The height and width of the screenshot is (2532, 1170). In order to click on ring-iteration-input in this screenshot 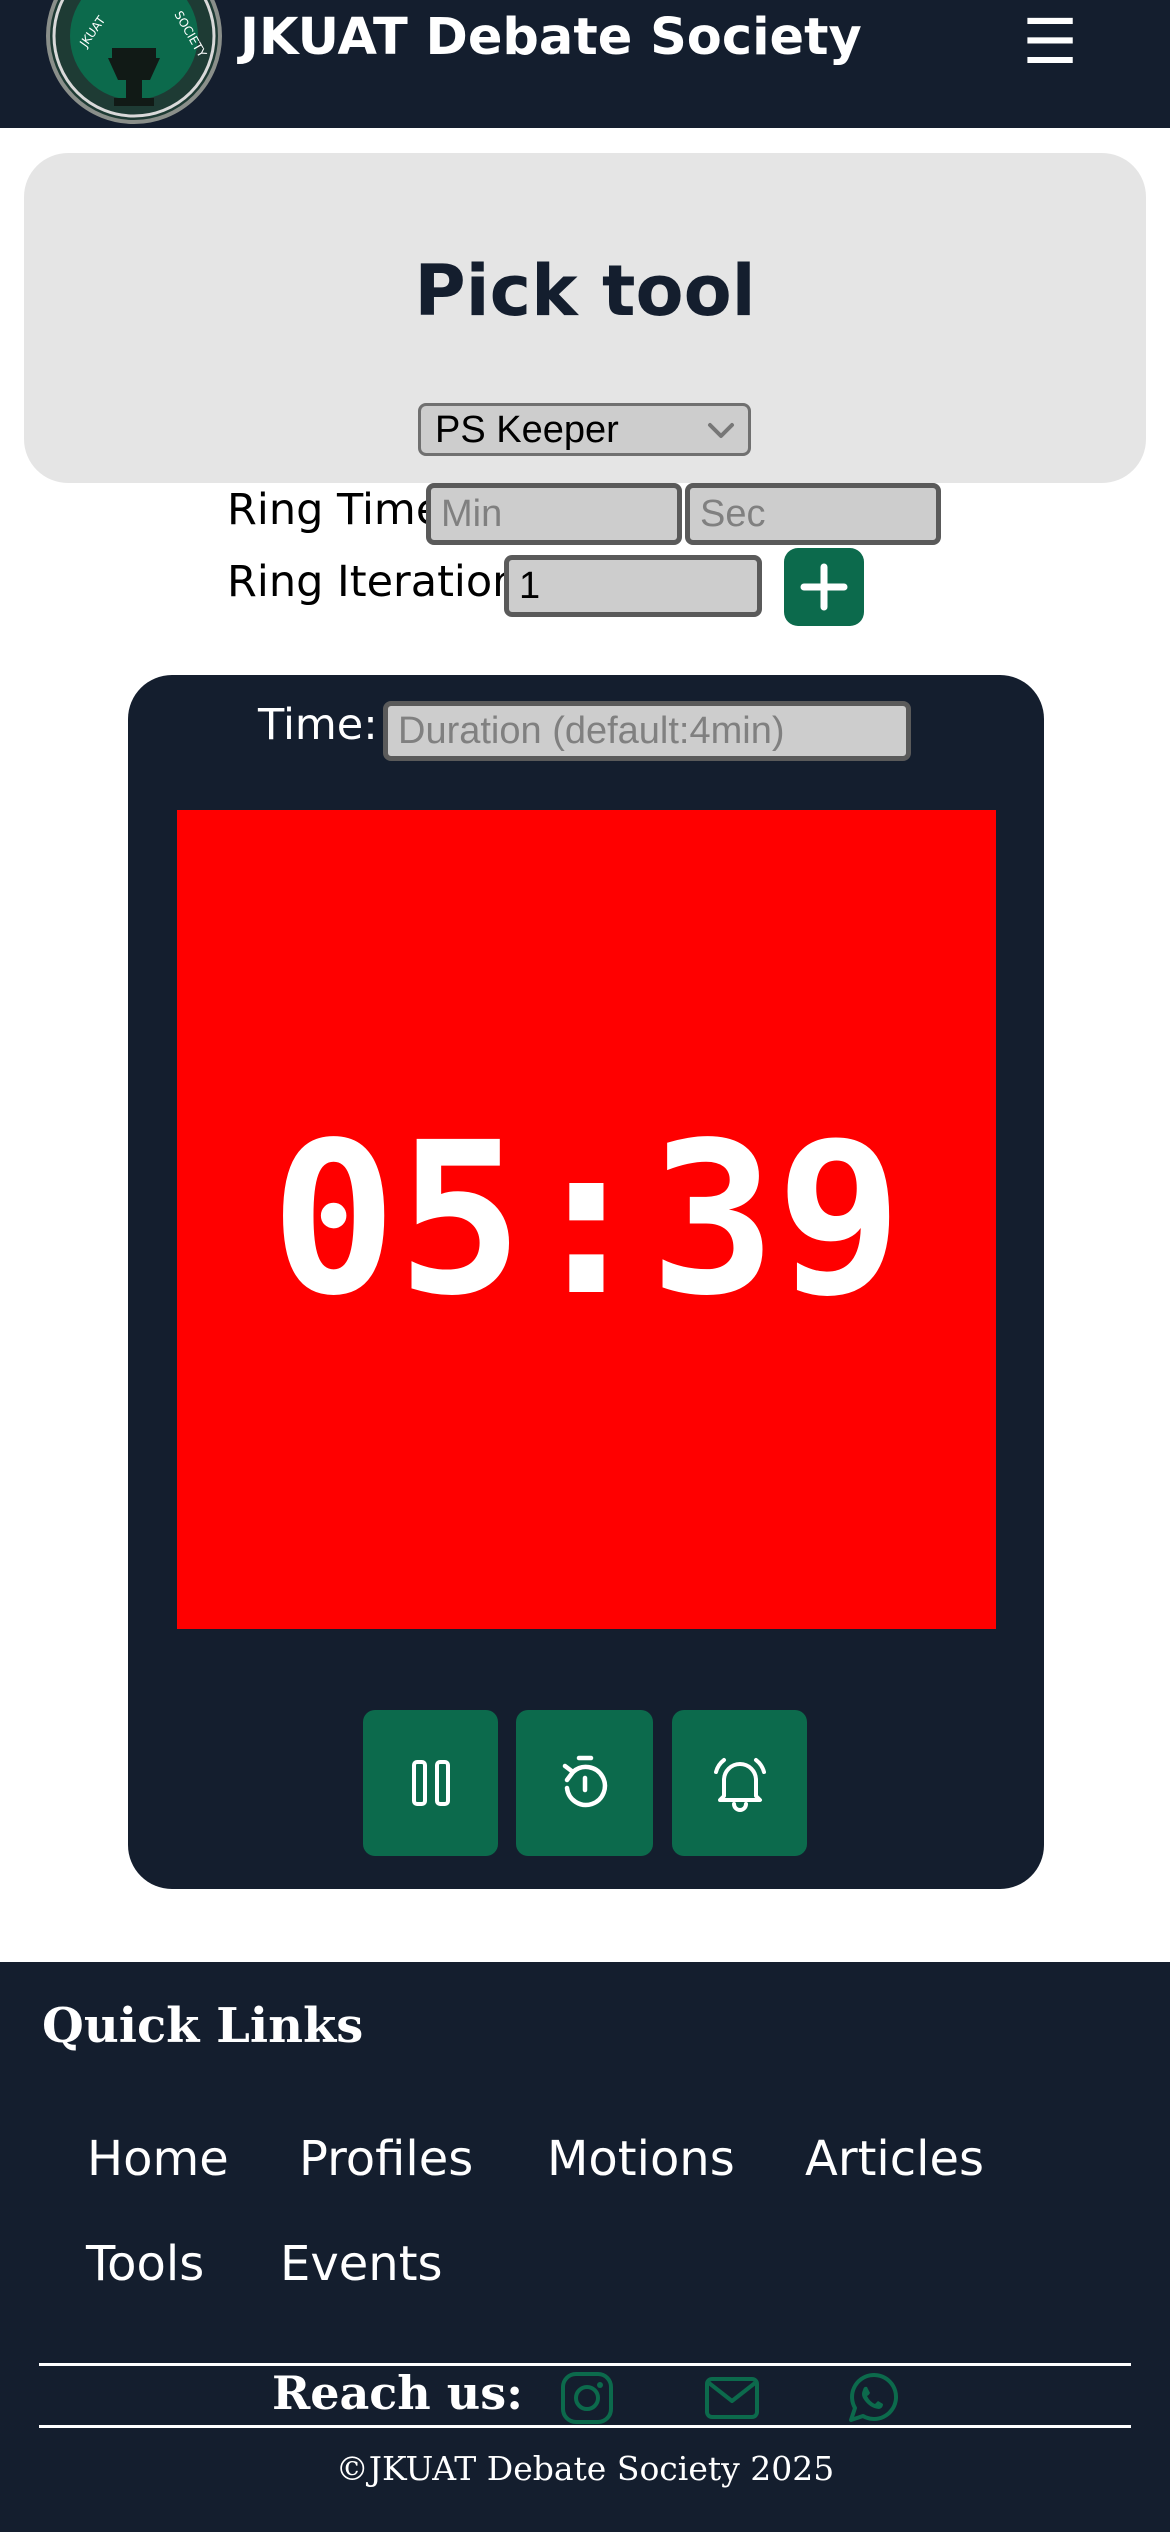, I will do `click(633, 586)`.